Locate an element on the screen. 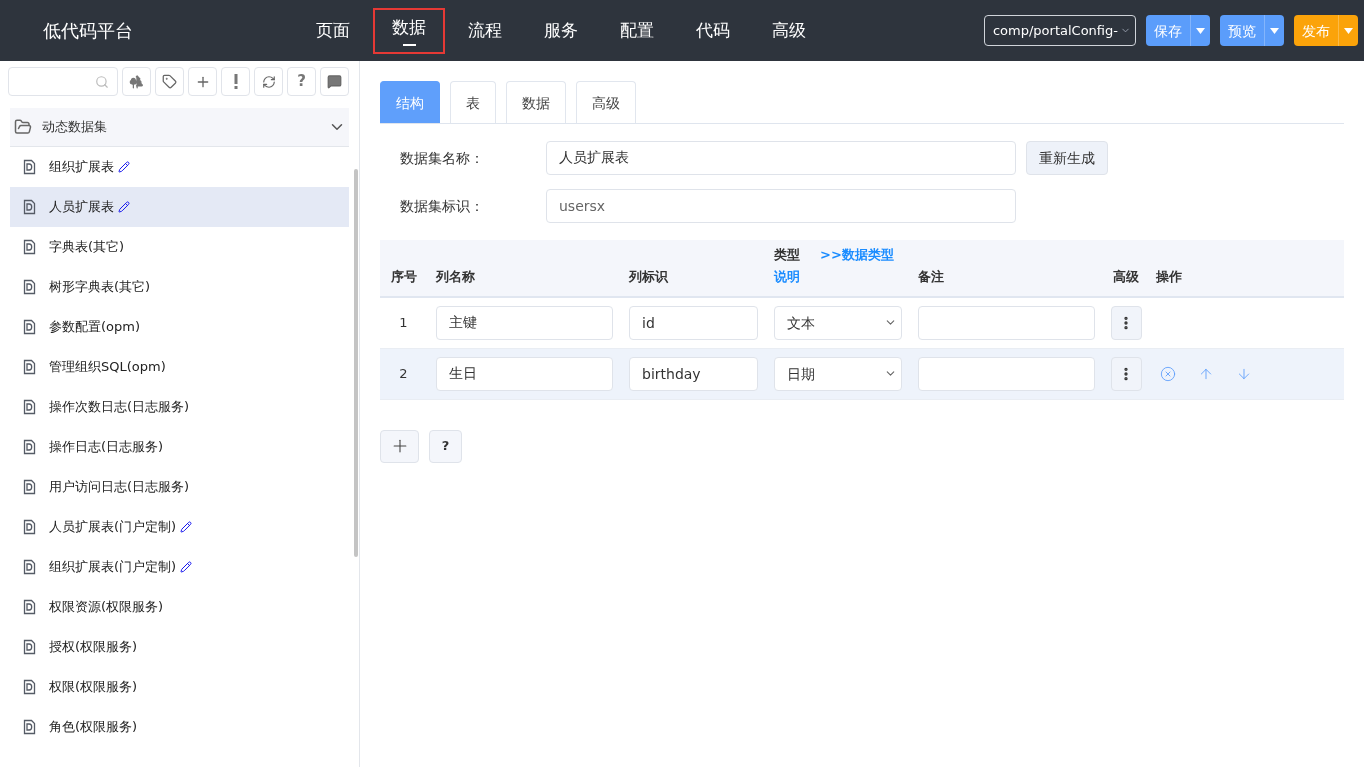 This screenshot has width=1364, height=767. tree-item: 字典表(其它) is located at coordinates (179, 247).